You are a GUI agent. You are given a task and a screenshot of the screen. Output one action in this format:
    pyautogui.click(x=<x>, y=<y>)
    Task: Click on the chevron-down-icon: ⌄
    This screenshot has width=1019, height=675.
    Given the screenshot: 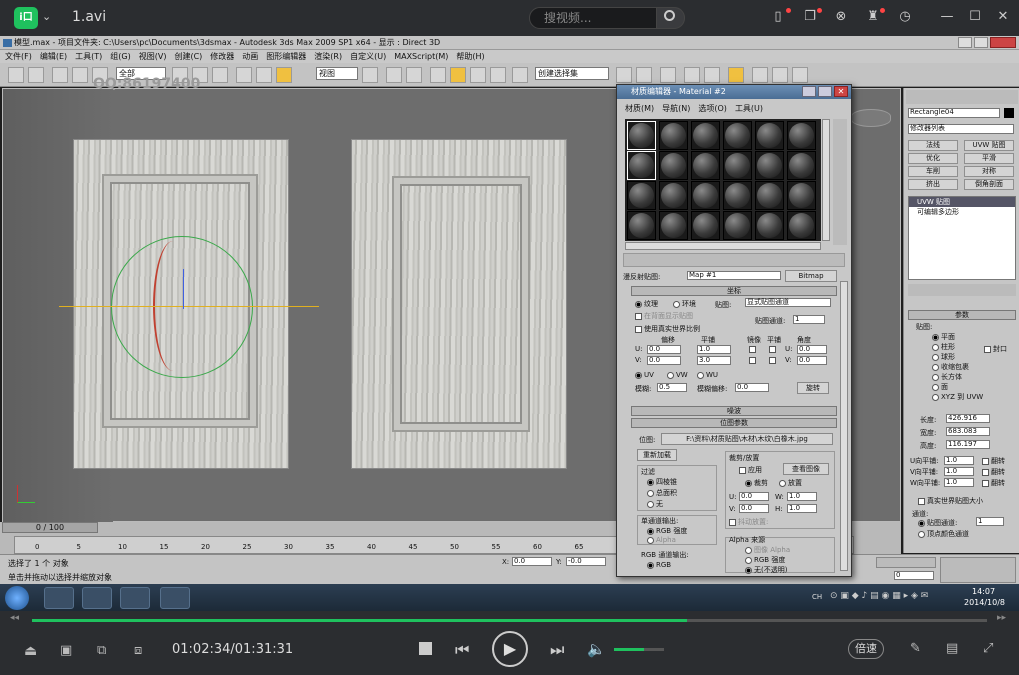 What is the action you would take?
    pyautogui.click(x=46, y=16)
    